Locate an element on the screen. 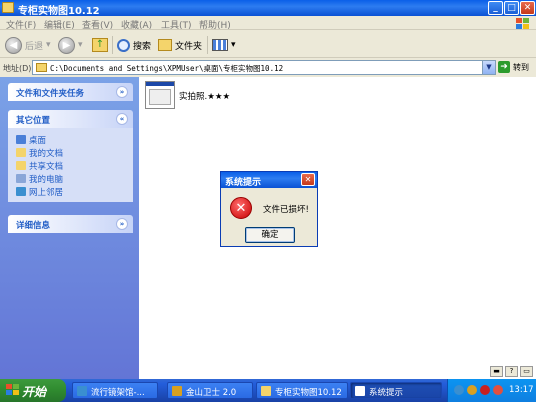 This screenshot has width=536, height=402. shared-documents-icon is located at coordinates (21, 165).